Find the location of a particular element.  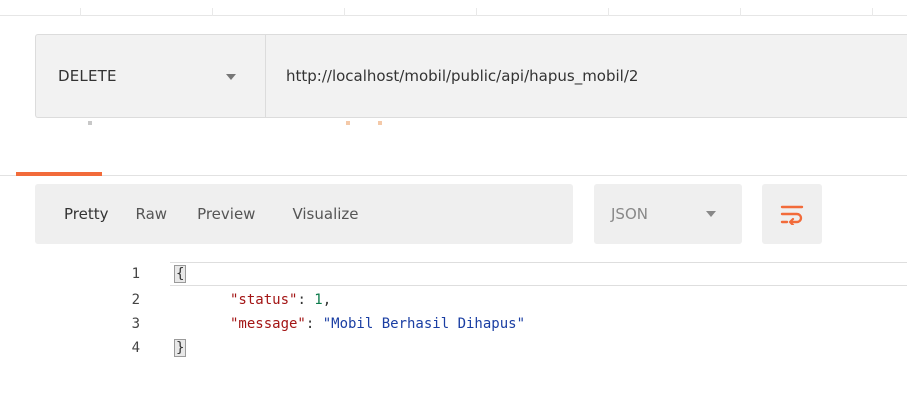

json-value: "Mobil Berhasil Dihapus" is located at coordinates (424, 324).